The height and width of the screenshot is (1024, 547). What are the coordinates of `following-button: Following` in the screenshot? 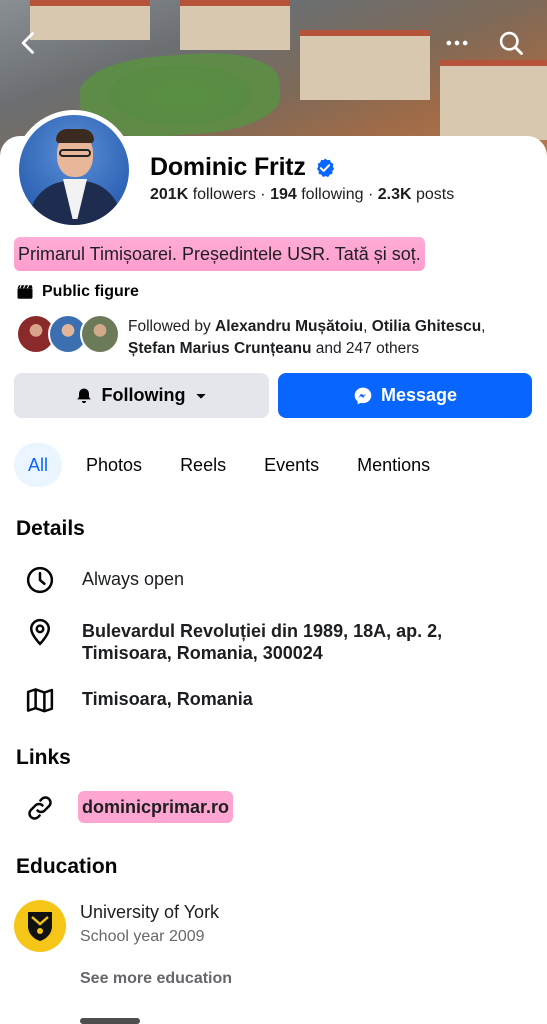 It's located at (141, 395).